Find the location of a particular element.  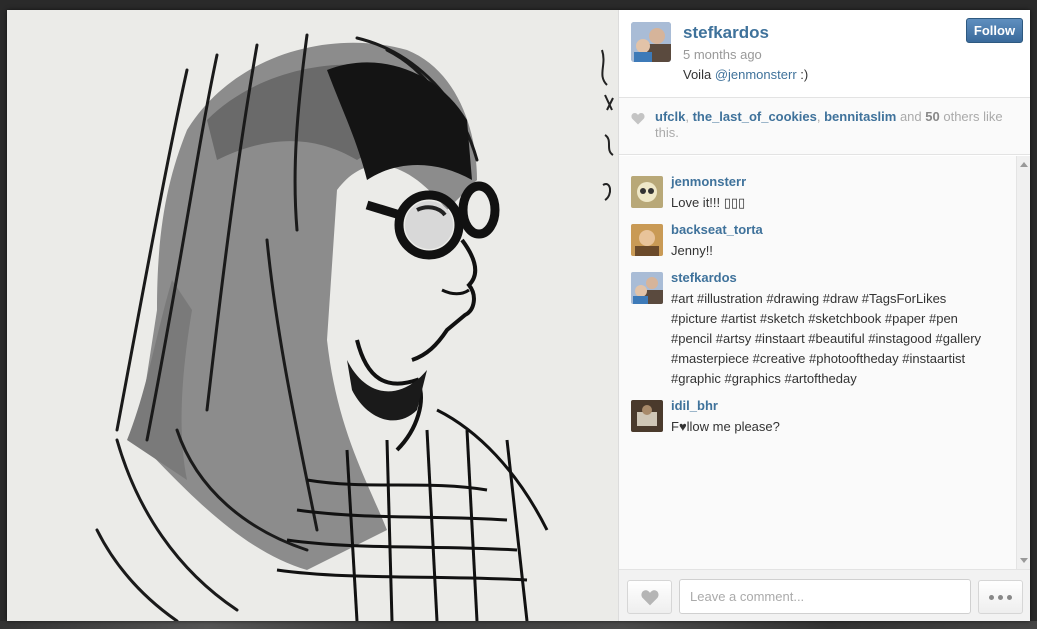

scroll-up-arrow-icon is located at coordinates (1024, 164).